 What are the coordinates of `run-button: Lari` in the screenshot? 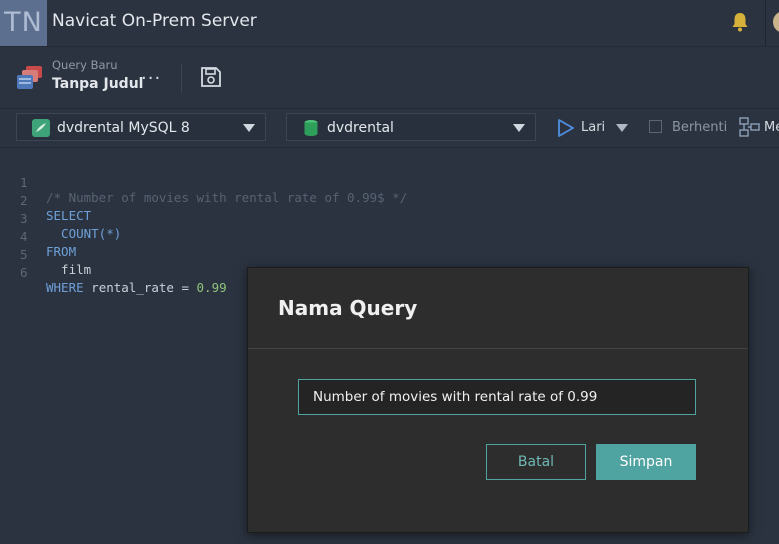 It's located at (593, 127).